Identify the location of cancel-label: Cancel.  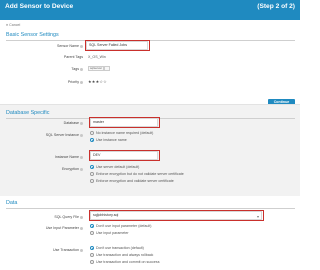
(15, 25).